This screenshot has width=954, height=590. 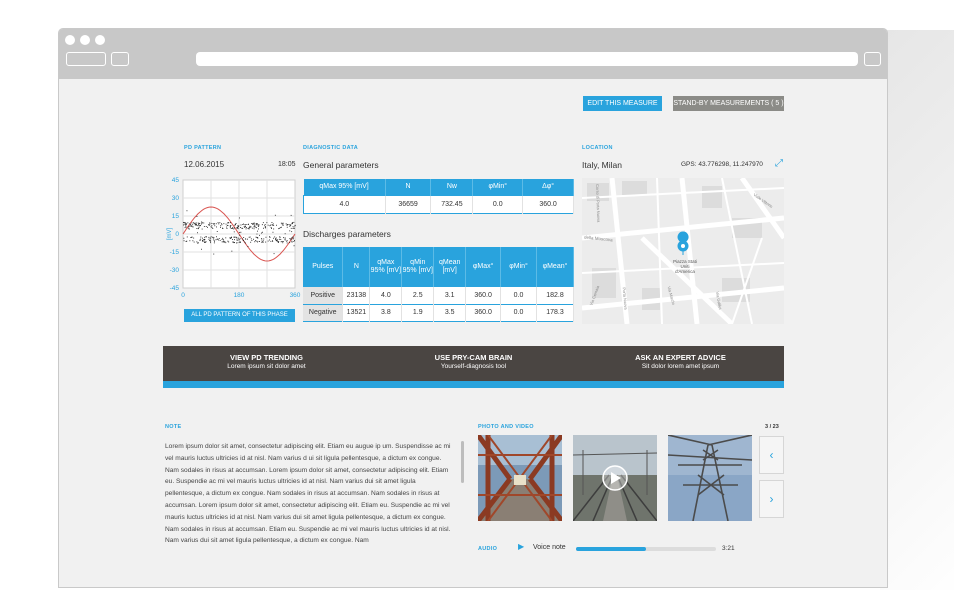 I want to click on window-dot-close, so click(x=70, y=40).